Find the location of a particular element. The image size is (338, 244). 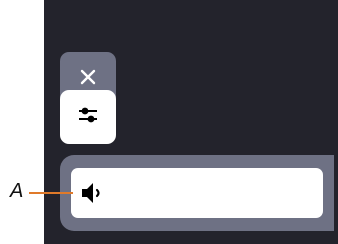

sliders-icon is located at coordinates (88, 117).